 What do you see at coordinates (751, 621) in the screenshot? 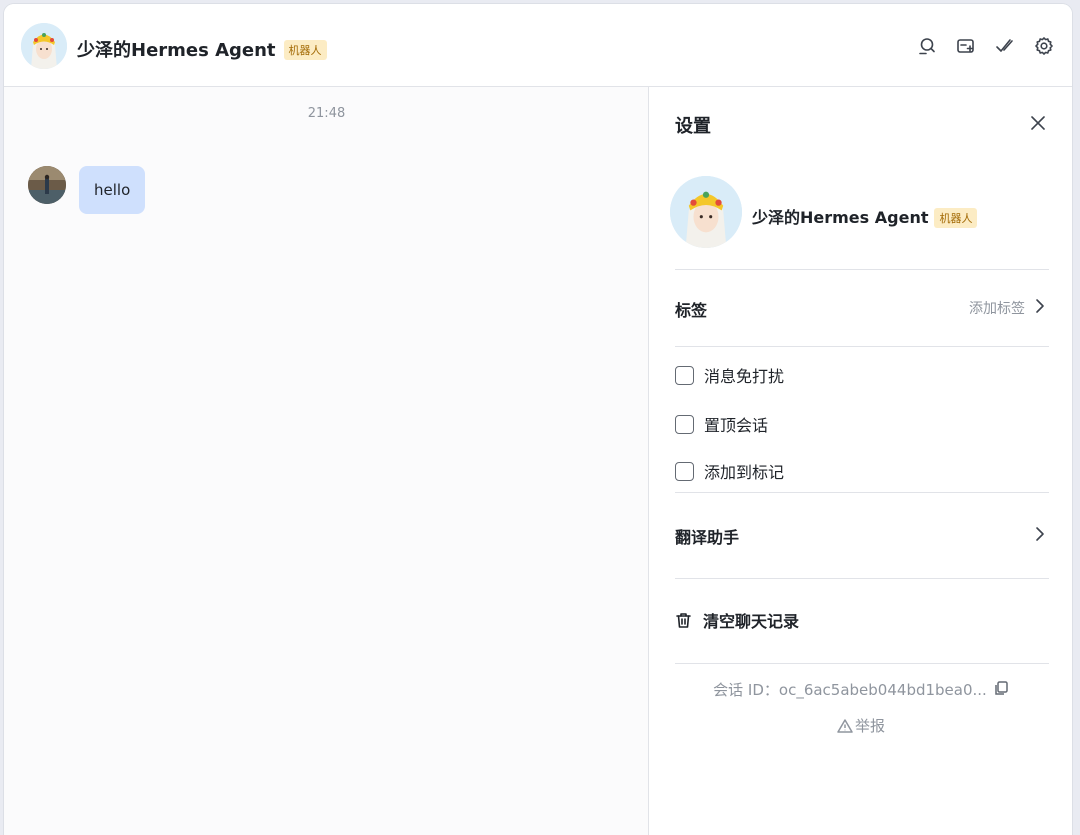
I see `clear-history-label: 清空聊天记录` at bounding box center [751, 621].